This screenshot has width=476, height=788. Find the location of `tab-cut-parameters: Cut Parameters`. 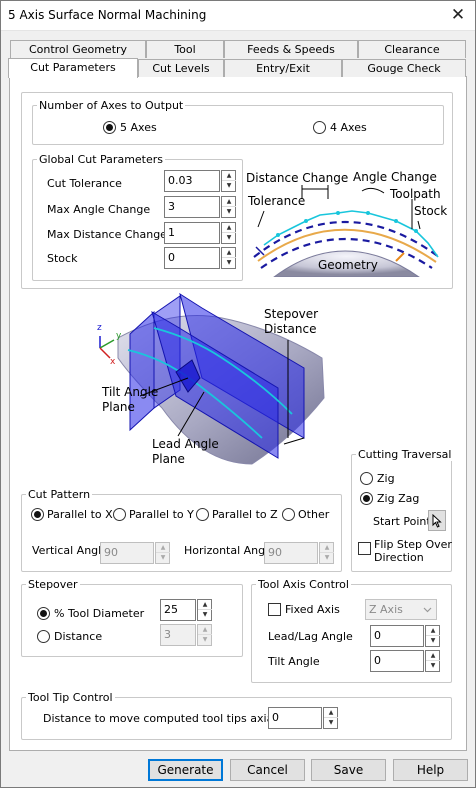

tab-cut-parameters: Cut Parameters is located at coordinates (73, 68).